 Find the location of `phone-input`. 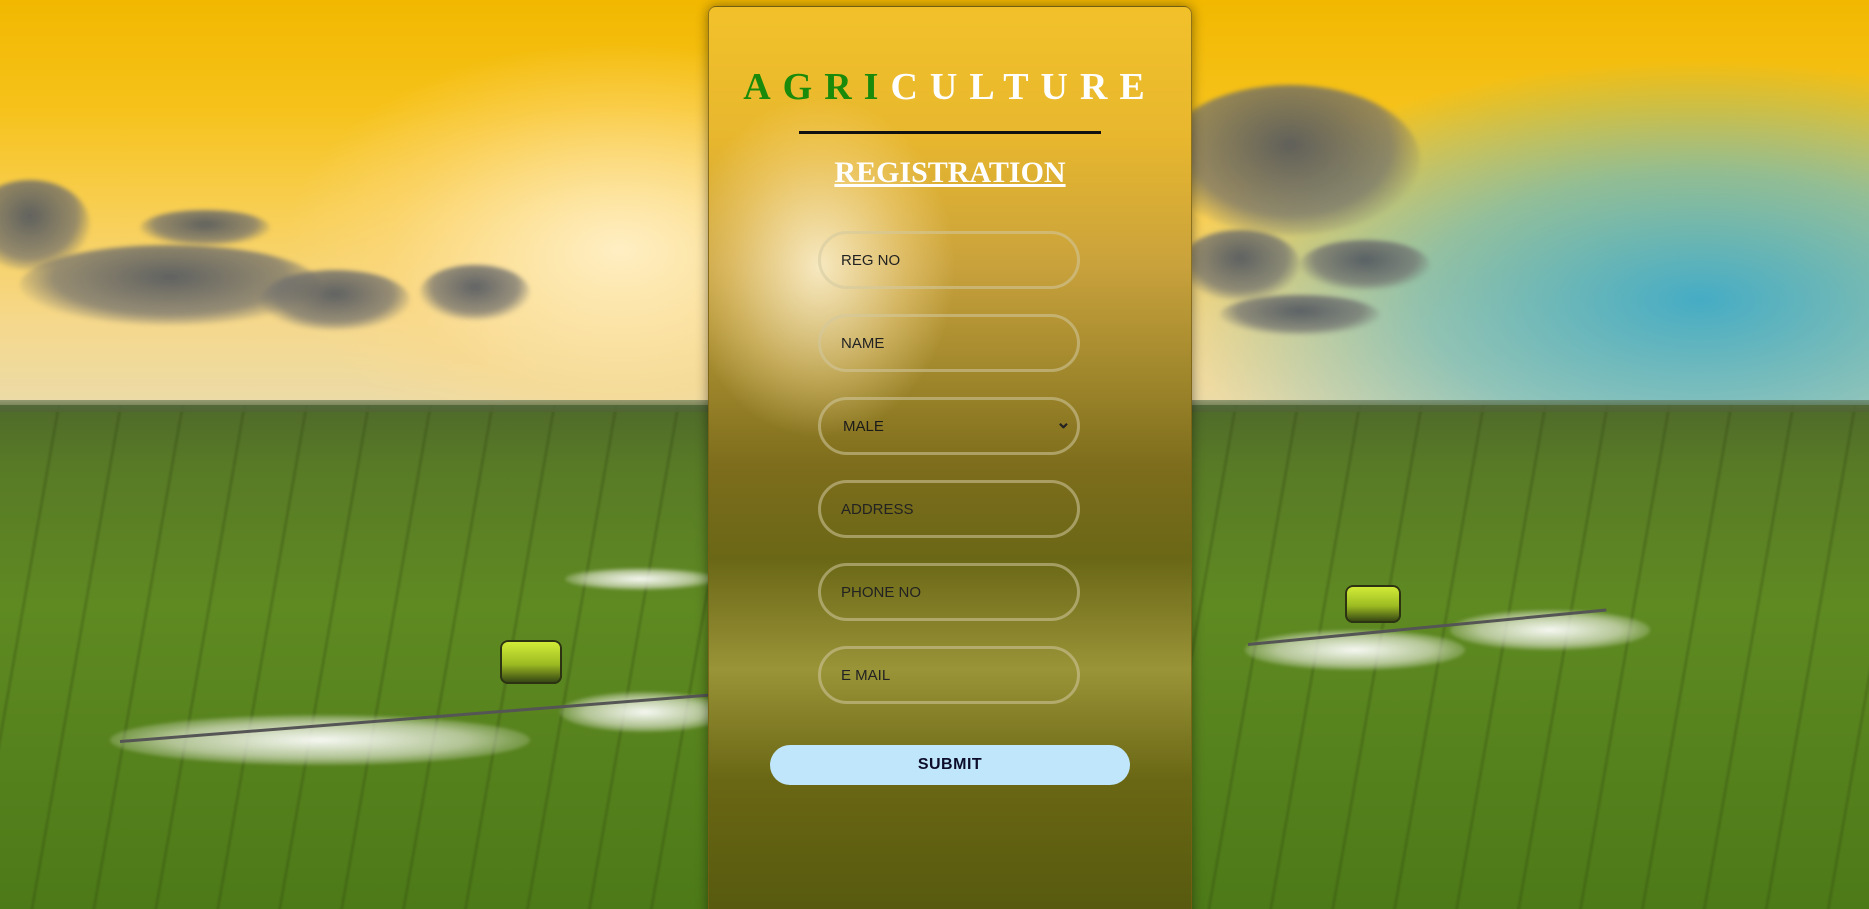

phone-input is located at coordinates (949, 592).